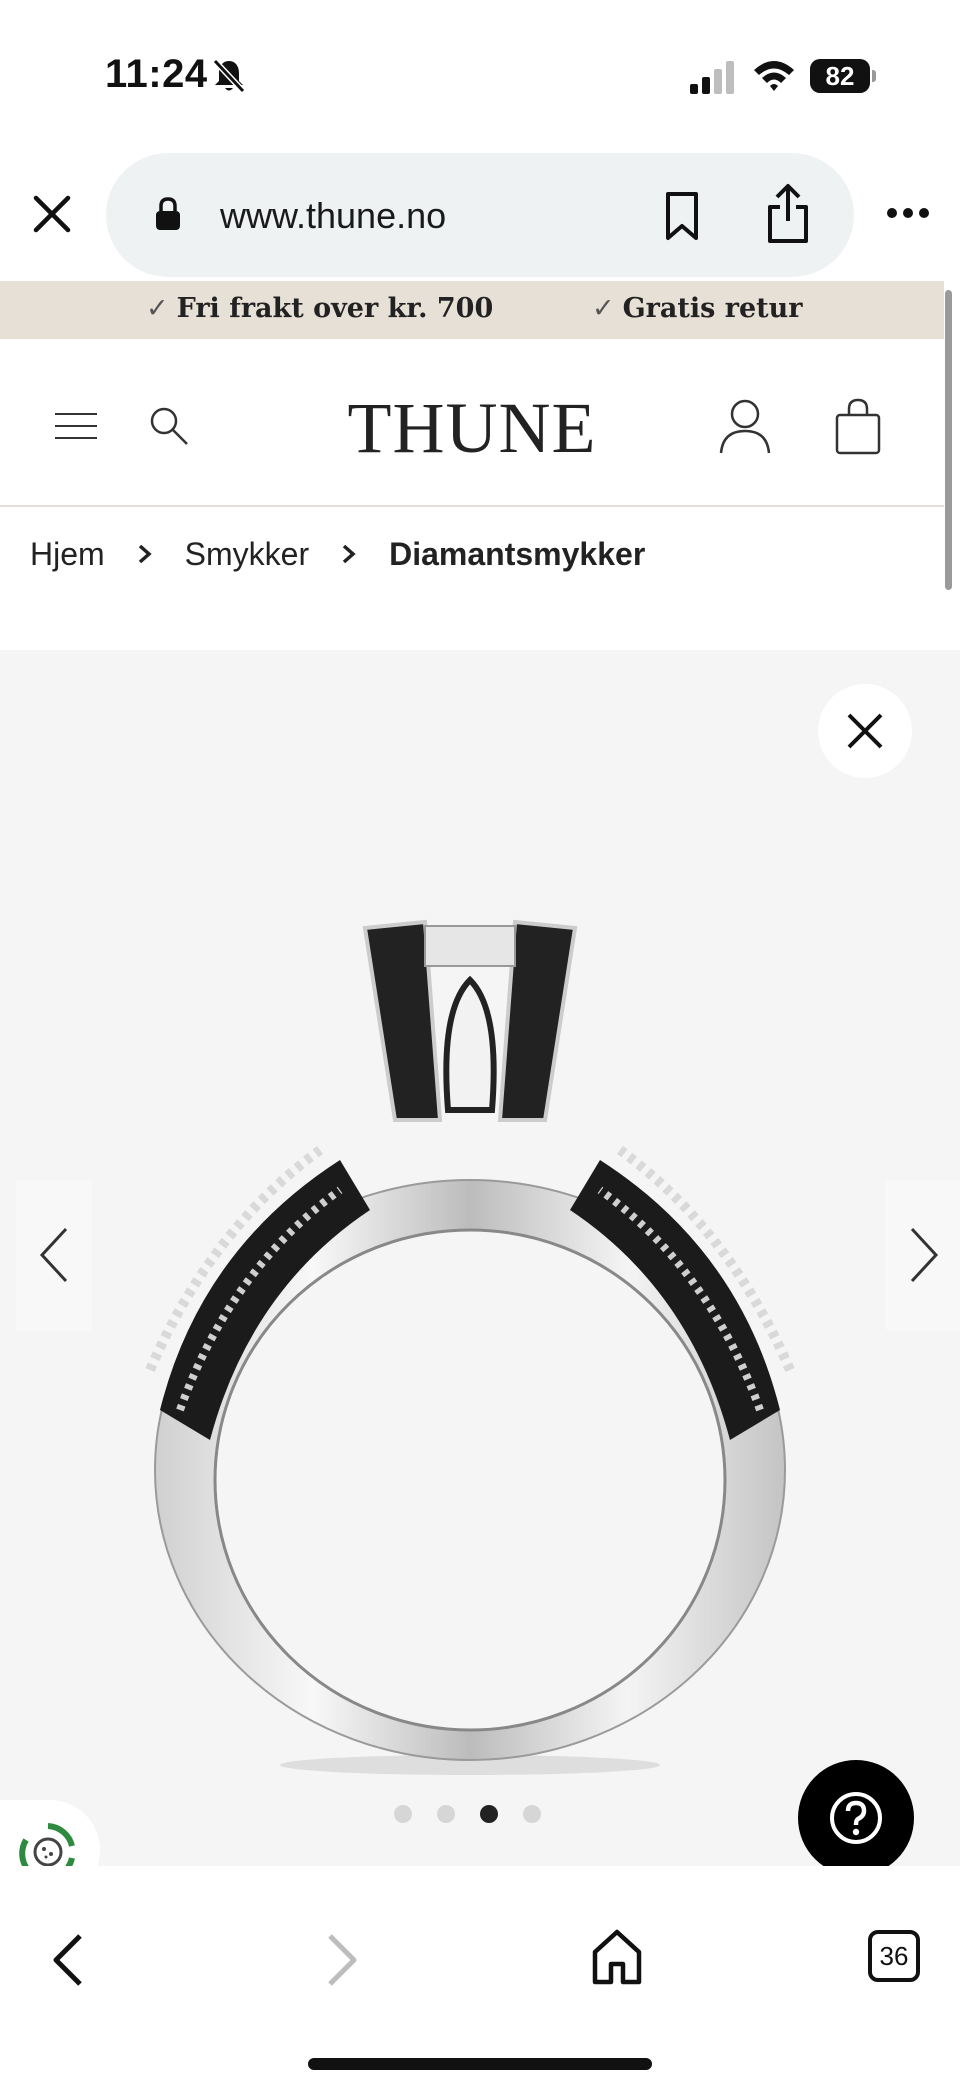  What do you see at coordinates (68, 1960) in the screenshot?
I see `back-icon` at bounding box center [68, 1960].